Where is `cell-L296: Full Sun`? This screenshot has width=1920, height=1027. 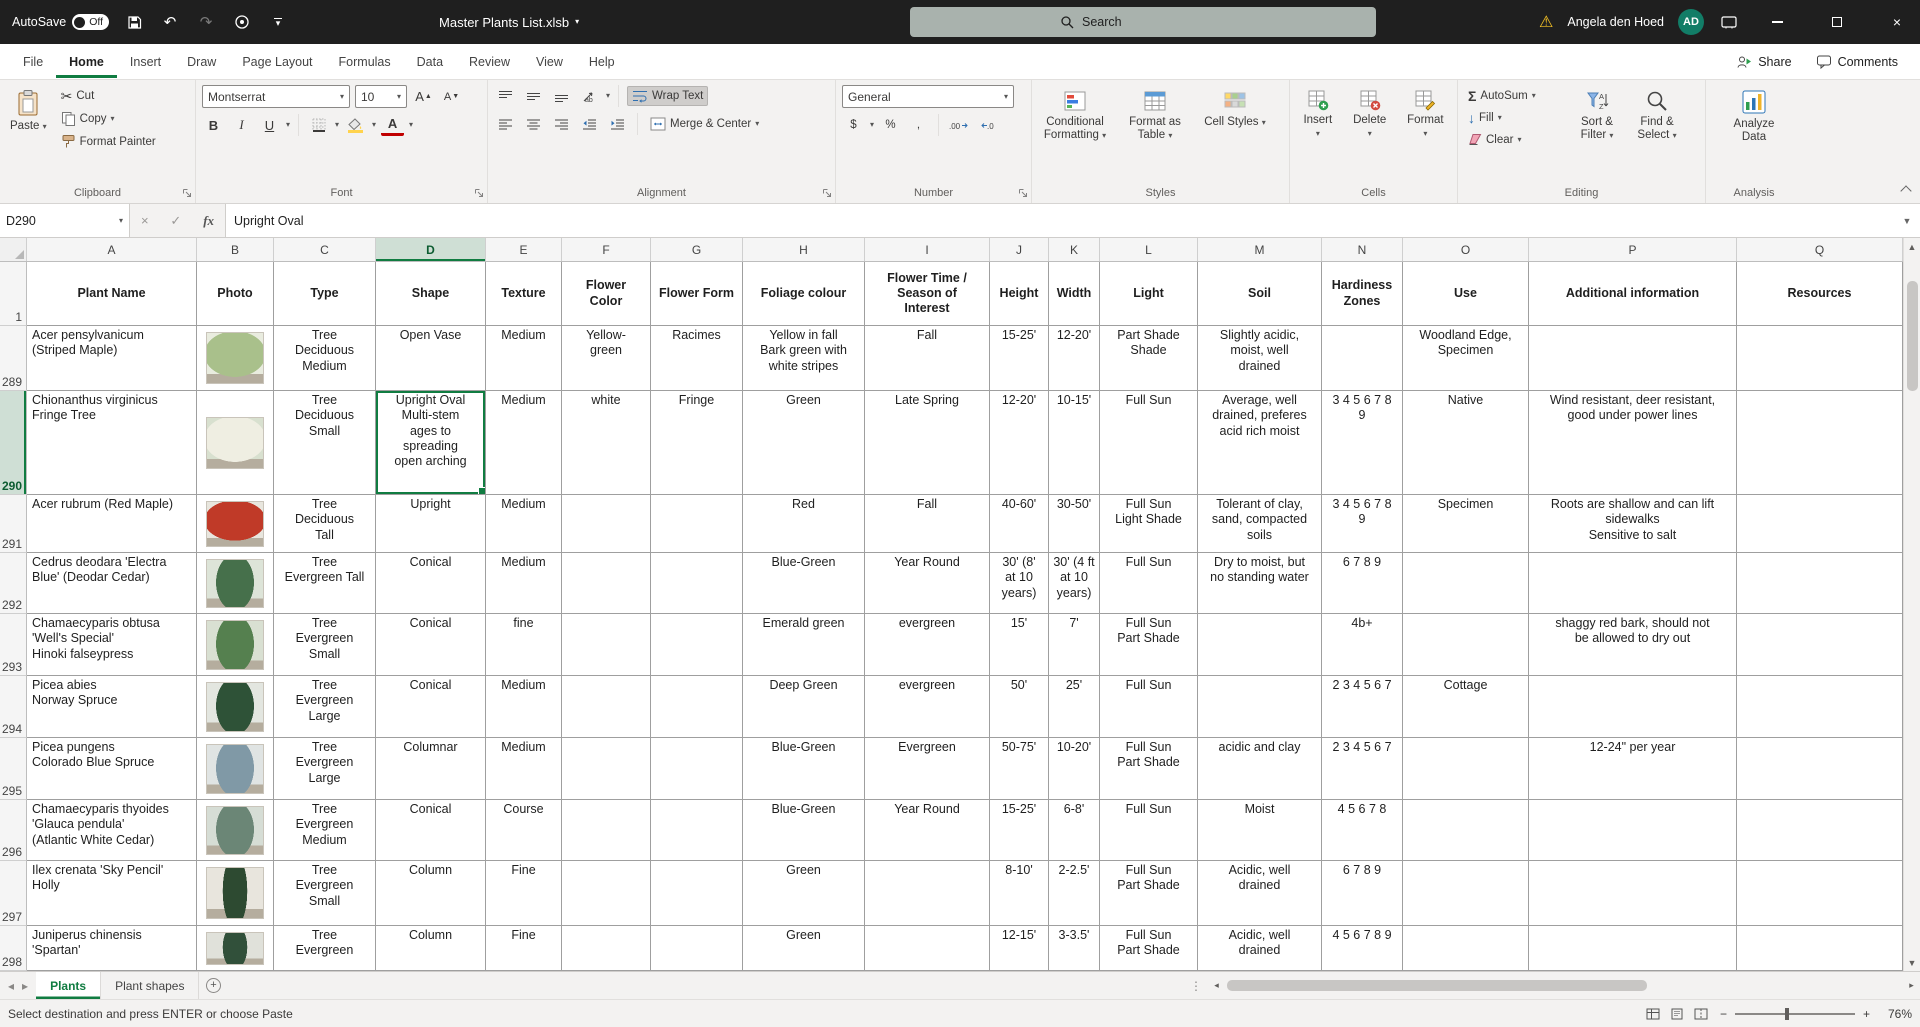 cell-L296: Full Sun is located at coordinates (1149, 830).